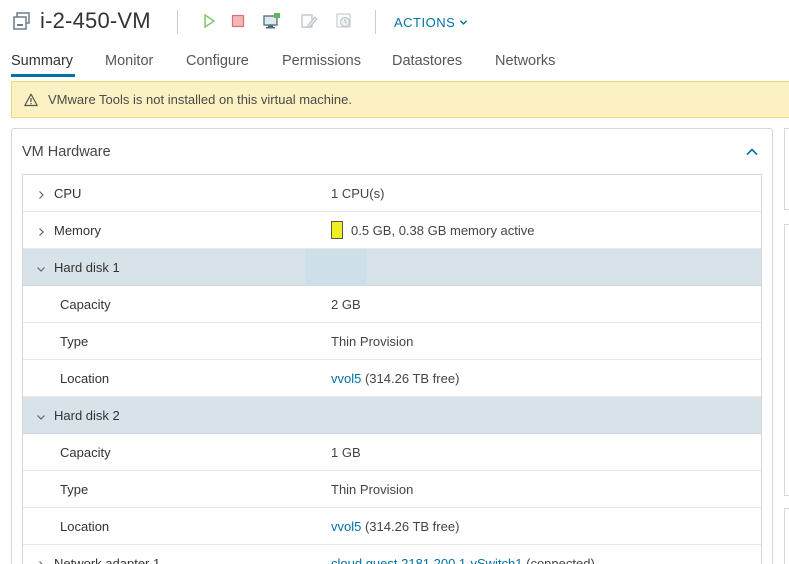 The image size is (789, 564). Describe the element at coordinates (392, 304) in the screenshot. I see `table-row: Capacity 2 GB` at that location.